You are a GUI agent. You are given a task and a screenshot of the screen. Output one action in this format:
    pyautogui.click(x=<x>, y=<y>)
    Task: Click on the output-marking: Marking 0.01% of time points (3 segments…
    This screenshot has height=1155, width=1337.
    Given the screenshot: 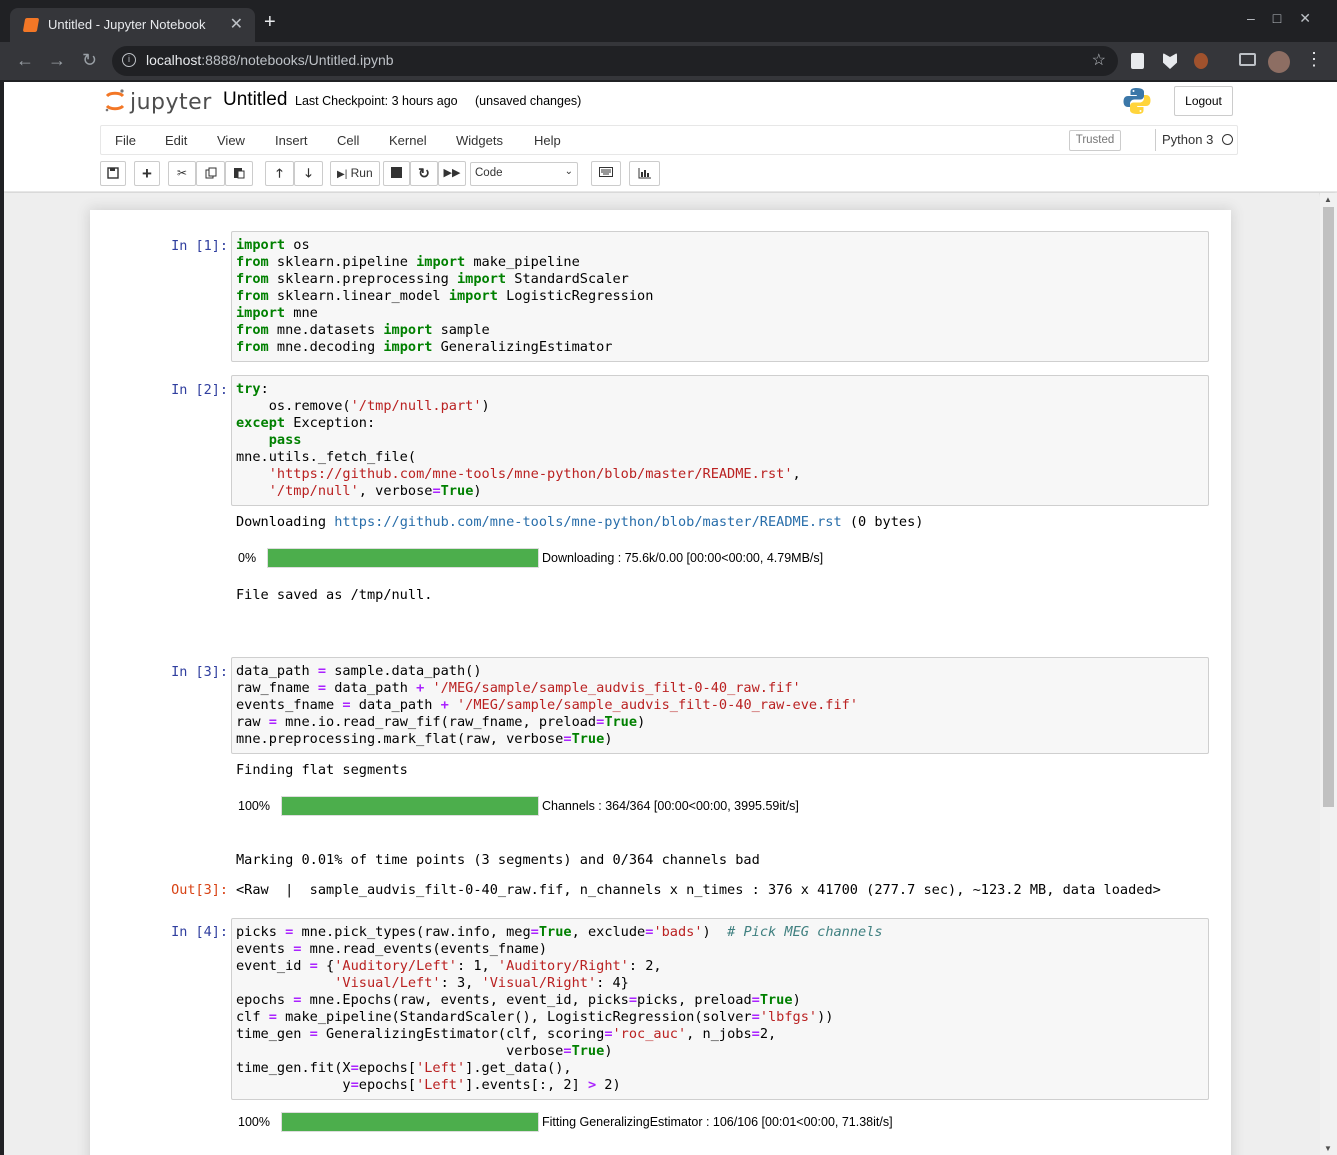 What is the action you would take?
    pyautogui.click(x=498, y=860)
    